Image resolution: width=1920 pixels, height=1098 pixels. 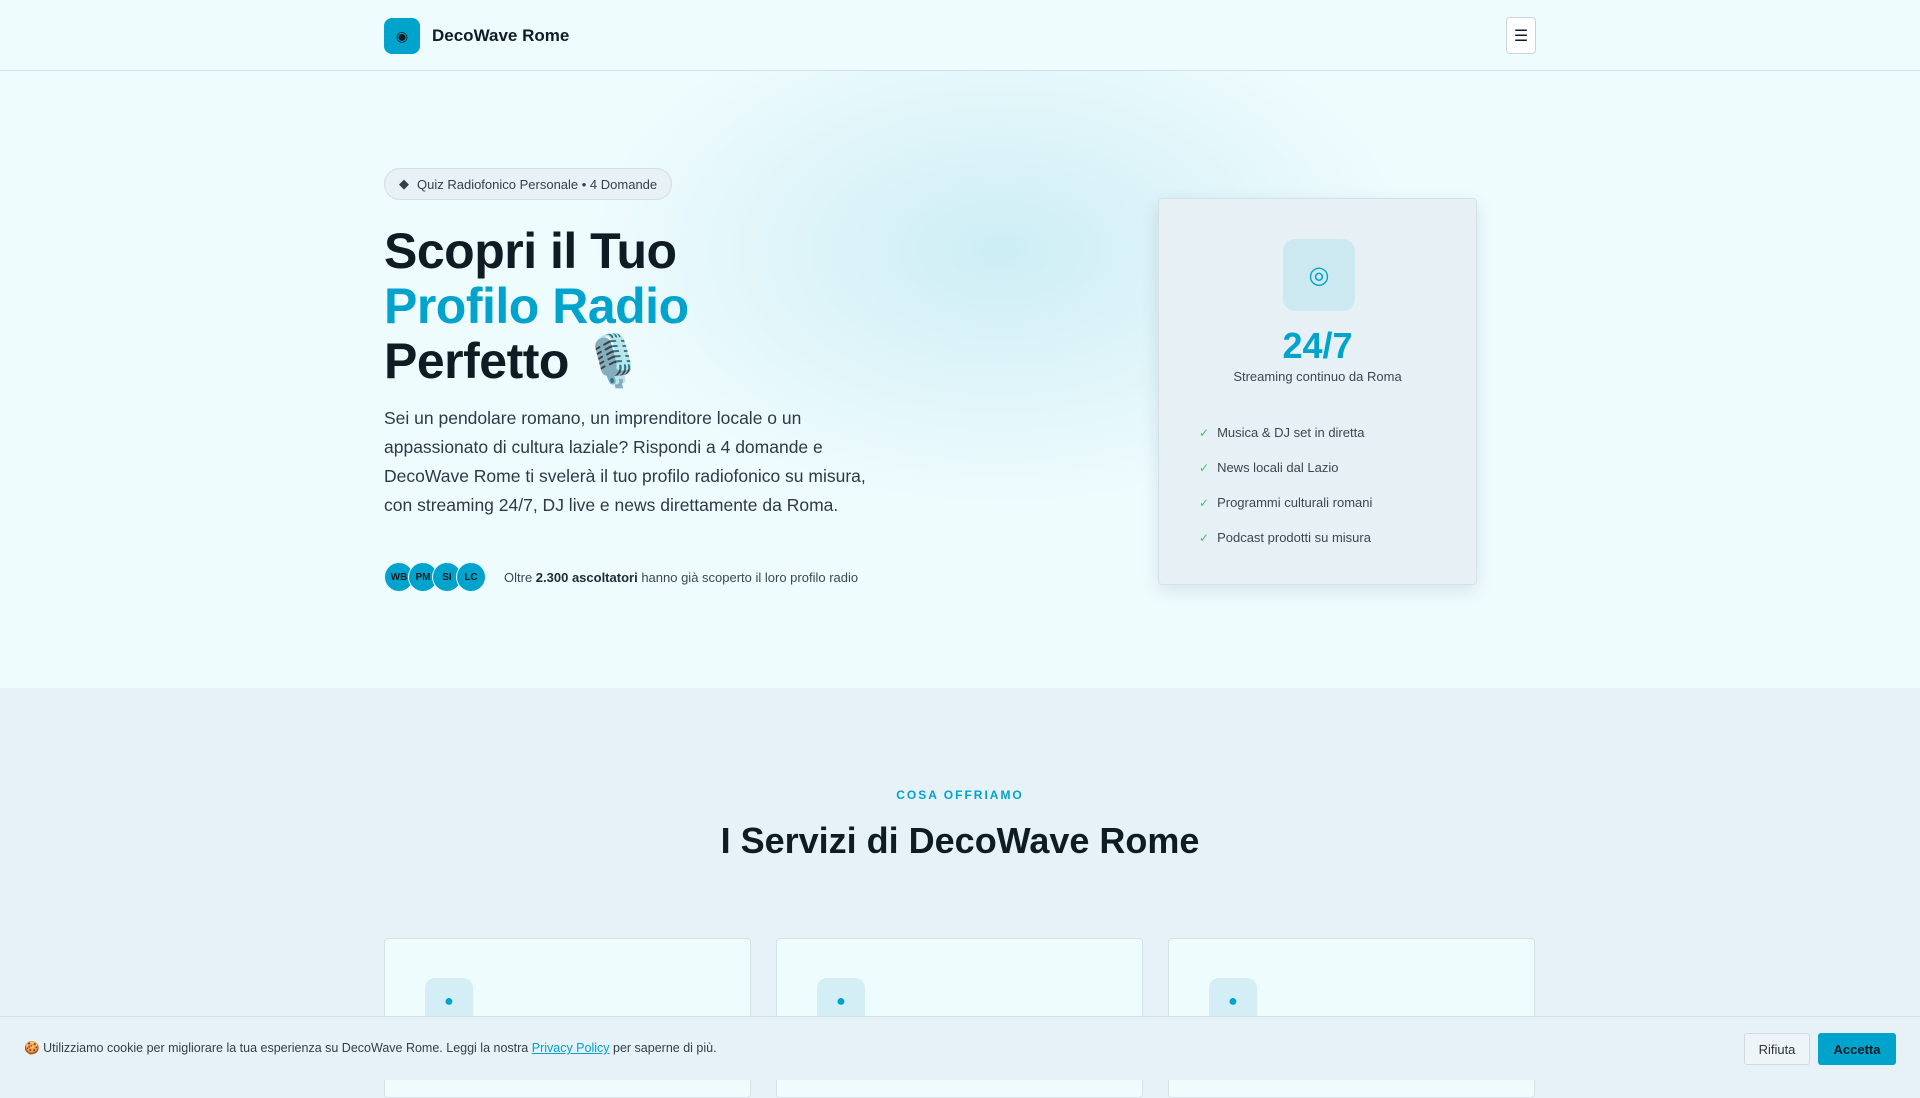 I want to click on broadcast-icon: ◎, so click(x=1319, y=275).